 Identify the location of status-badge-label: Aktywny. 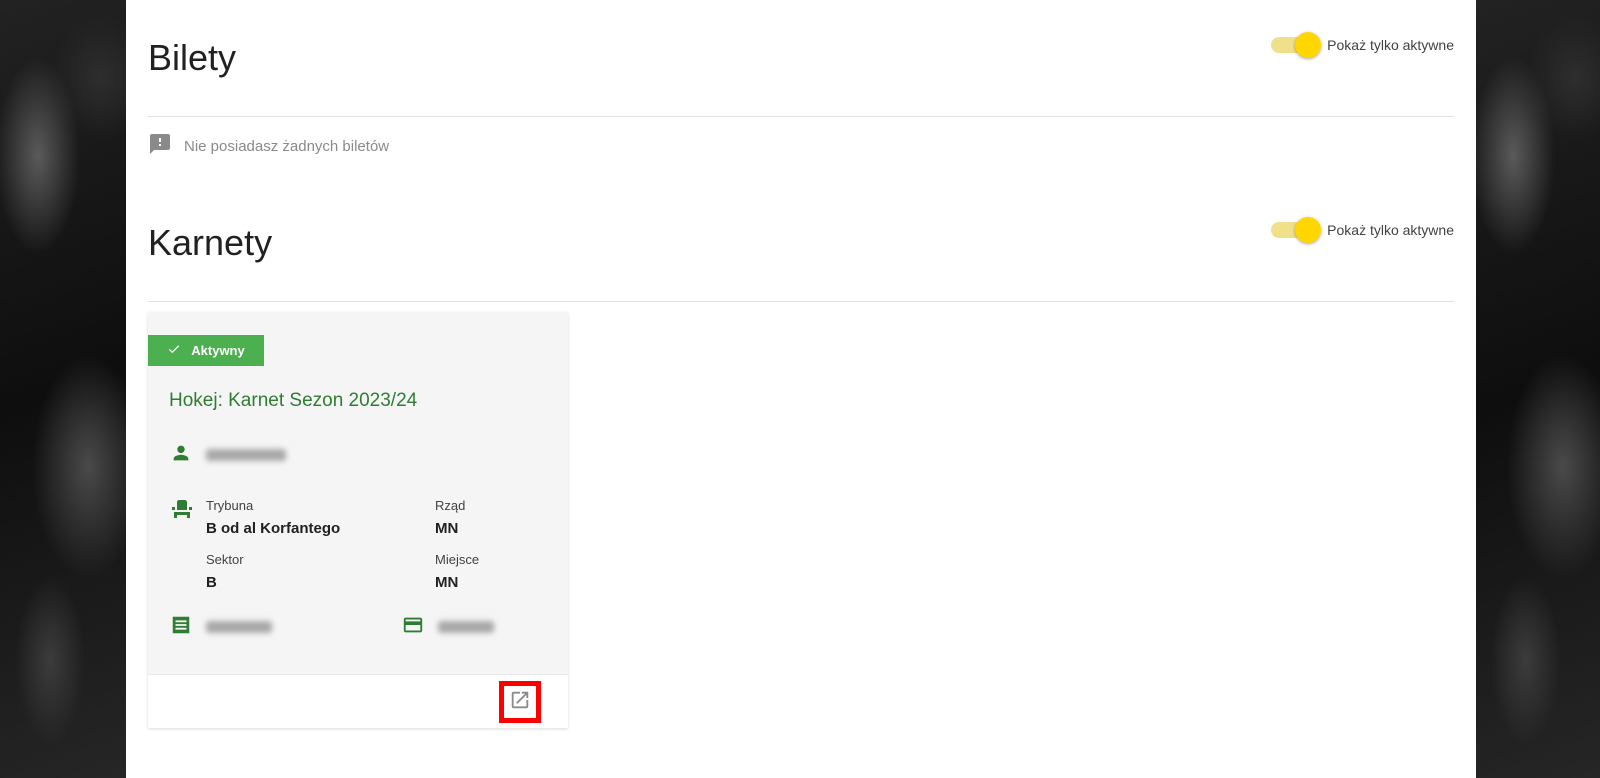
(218, 350).